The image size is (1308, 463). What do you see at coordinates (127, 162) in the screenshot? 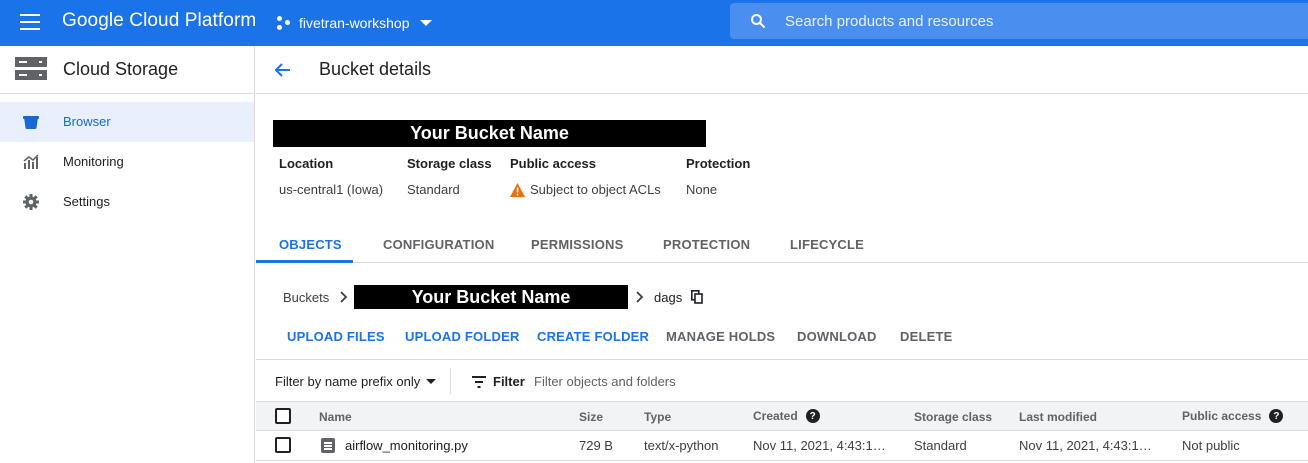
I see `sidebar-item-monitoring: Monitoring` at bounding box center [127, 162].